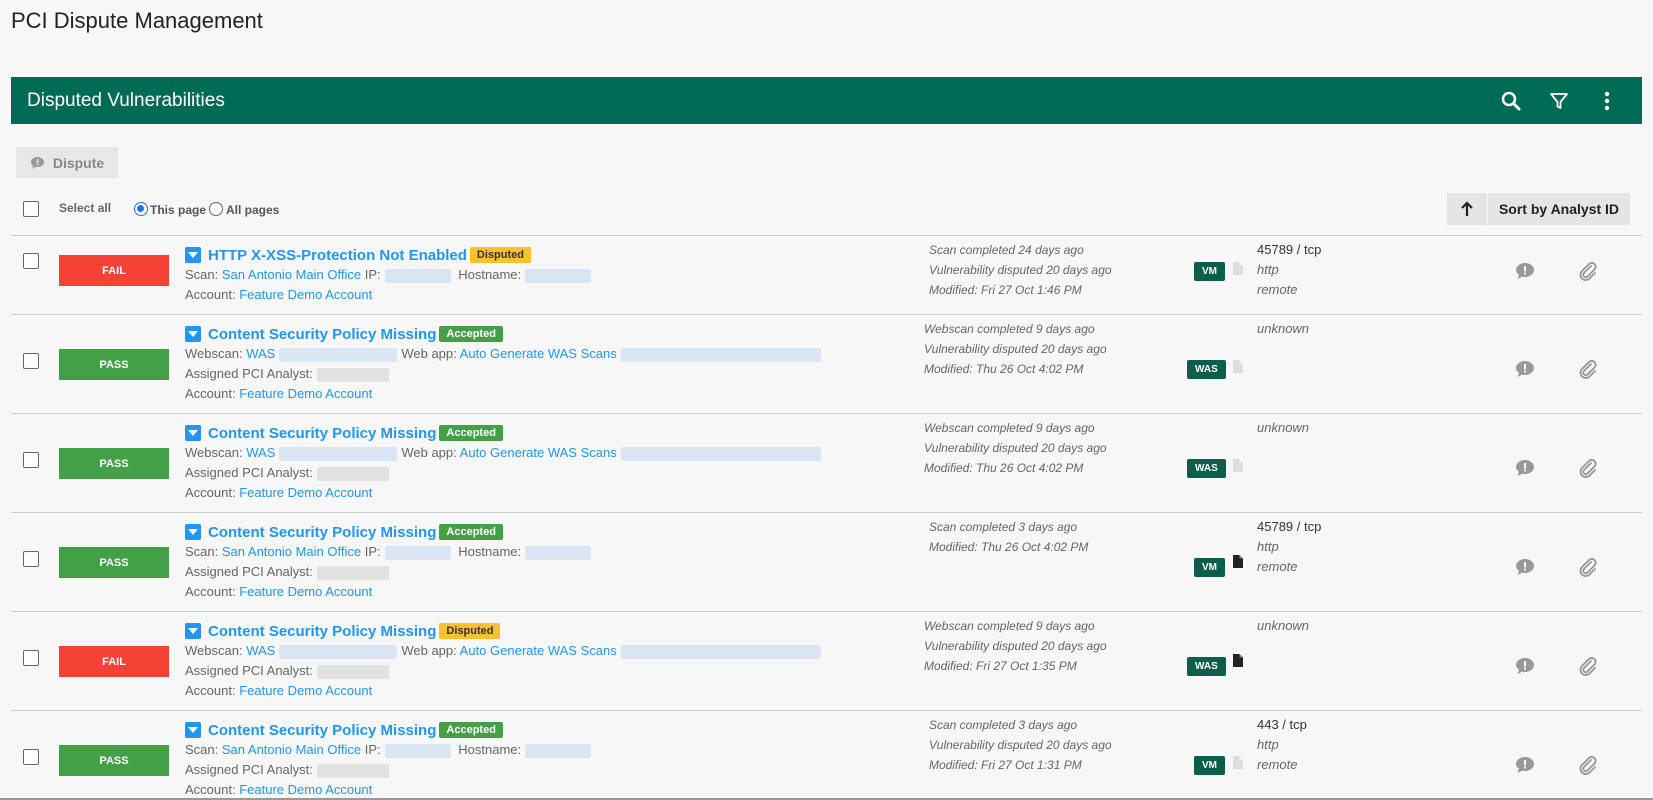 The image size is (1653, 800). I want to click on all-pages-radio, so click(216, 209).